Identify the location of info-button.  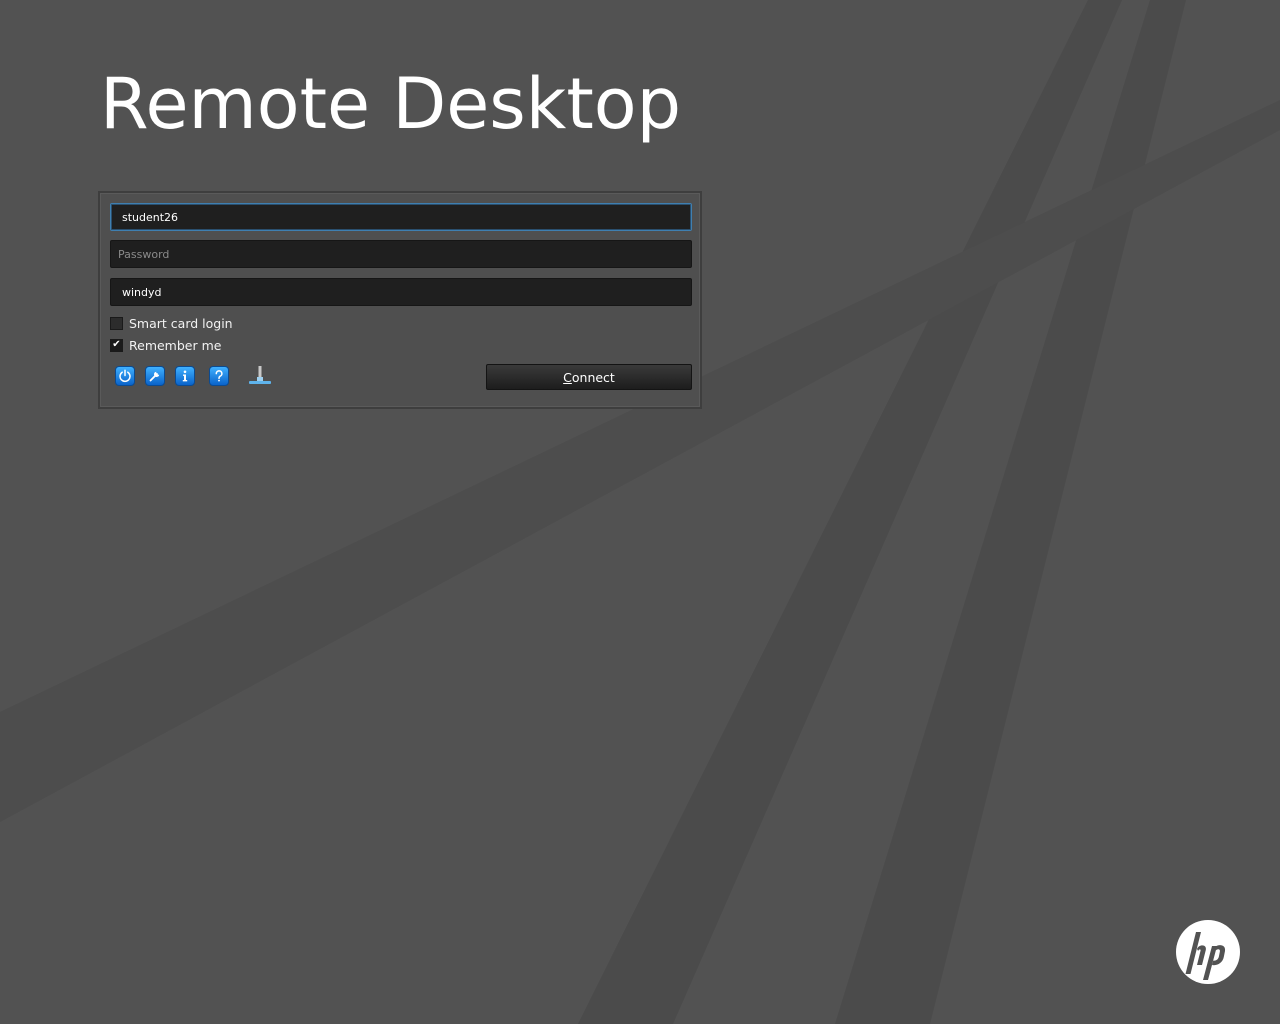
(185, 376).